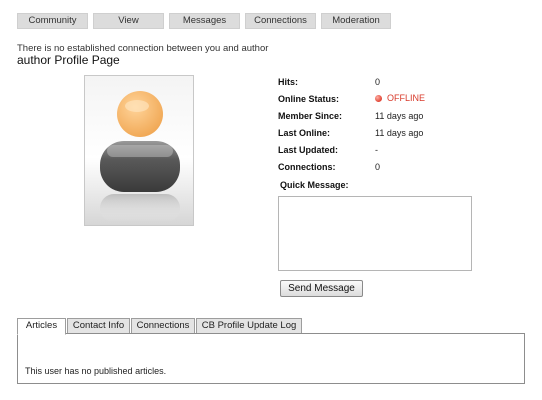 Image resolution: width=542 pixels, height=400 pixels. What do you see at coordinates (378, 82) in the screenshot?
I see `hits-value: 0` at bounding box center [378, 82].